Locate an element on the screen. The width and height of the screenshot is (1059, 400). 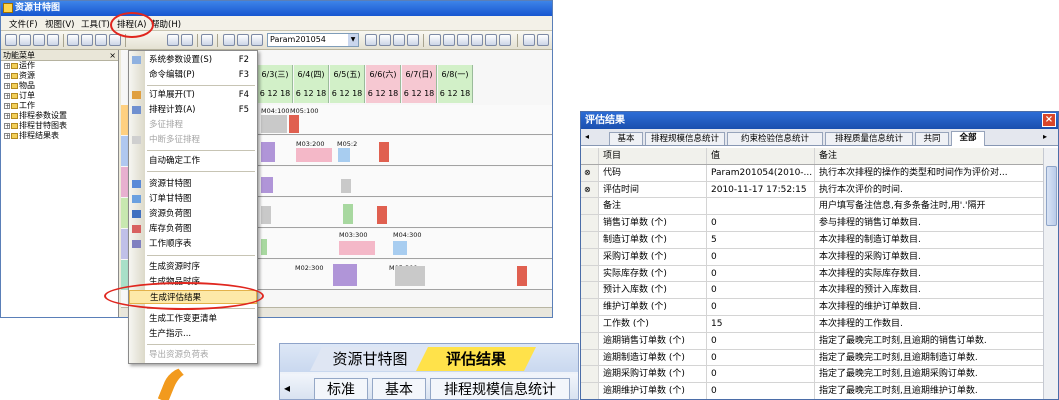
print-icon is located at coordinates (73, 40).